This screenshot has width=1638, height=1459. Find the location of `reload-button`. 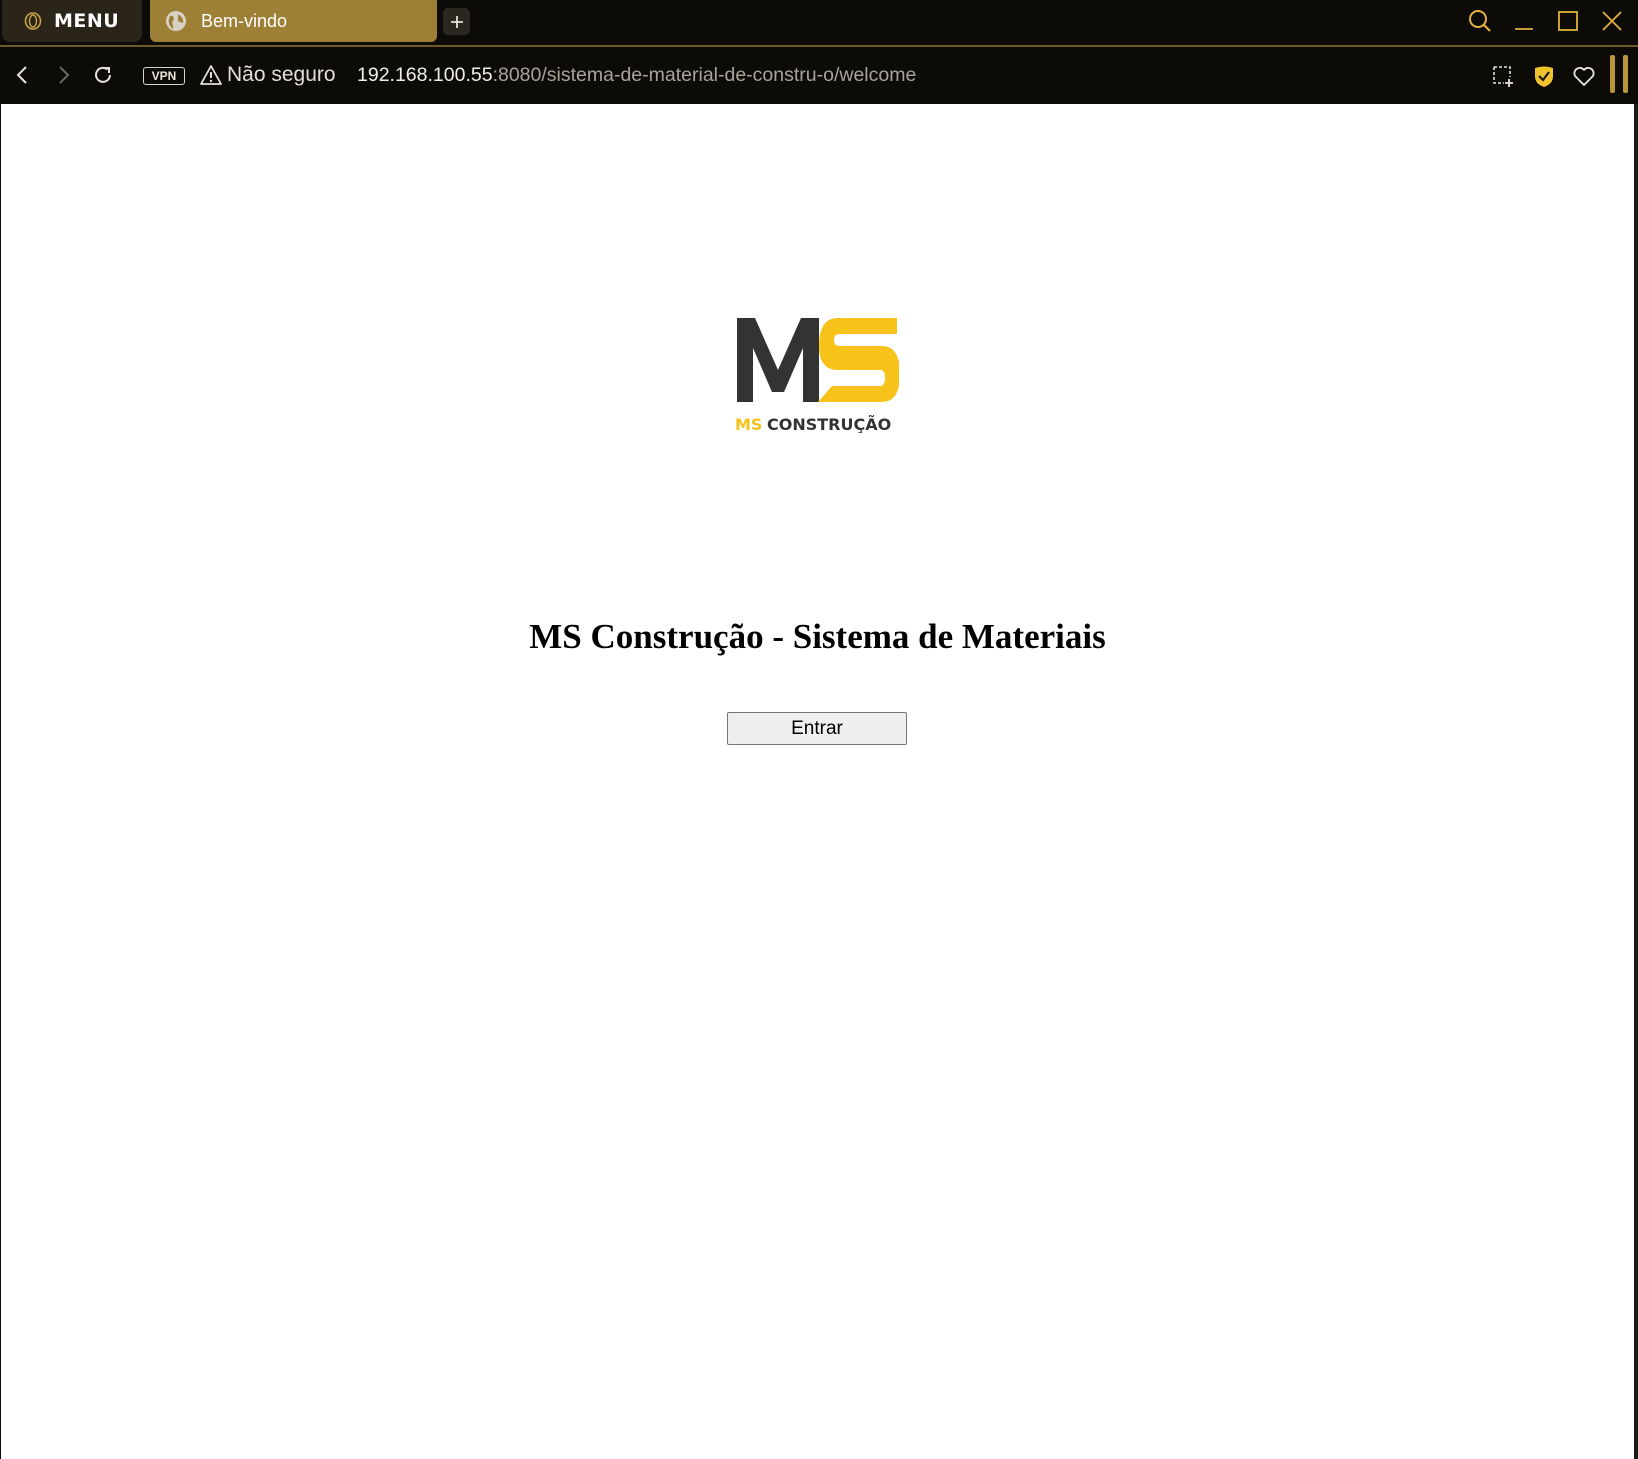

reload-button is located at coordinates (103, 75).